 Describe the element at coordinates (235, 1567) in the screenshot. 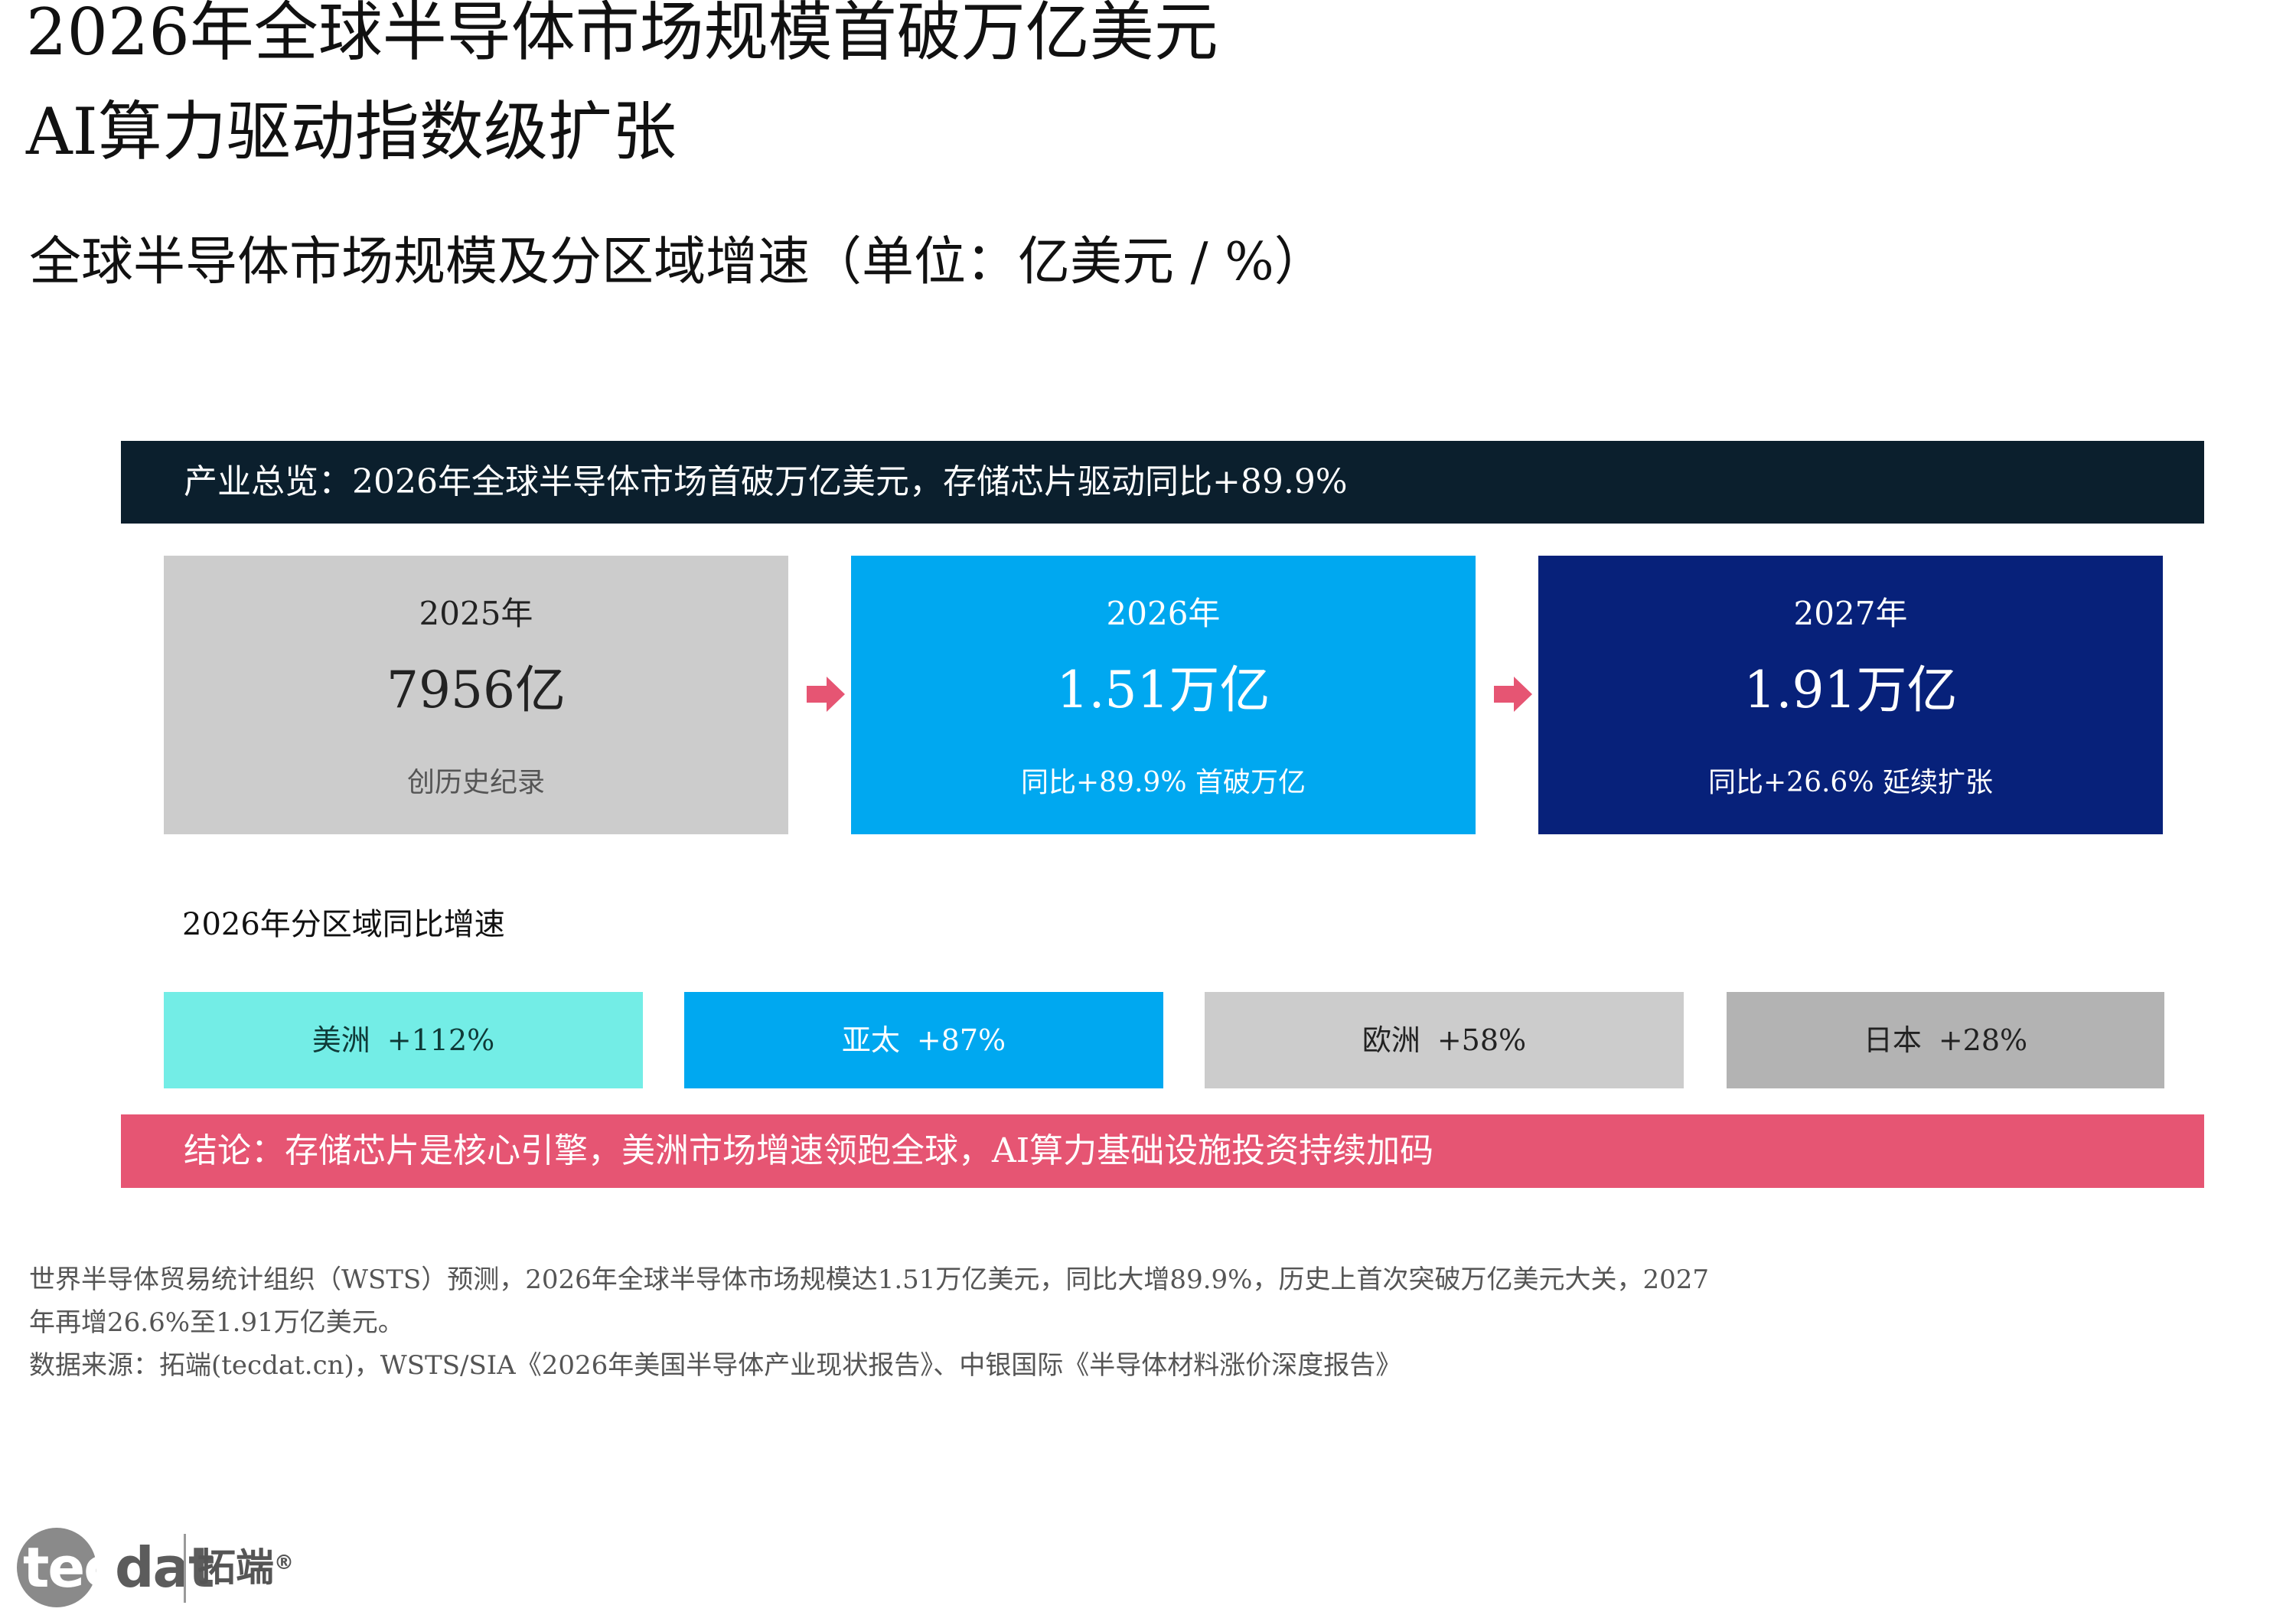

I see `logo-cn-text: 拓端` at that location.